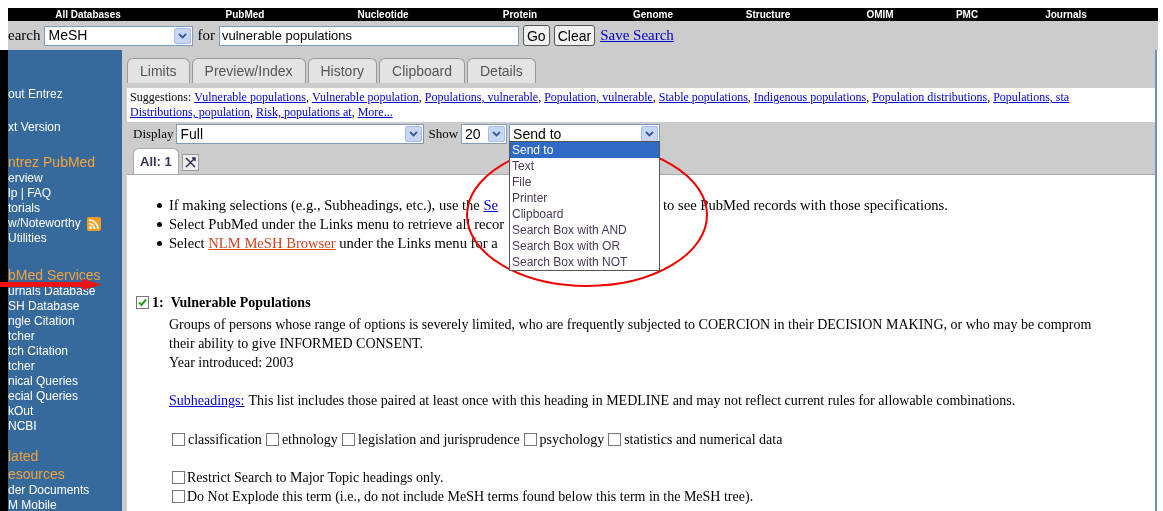  I want to click on nav-link: Structure, so click(768, 14).